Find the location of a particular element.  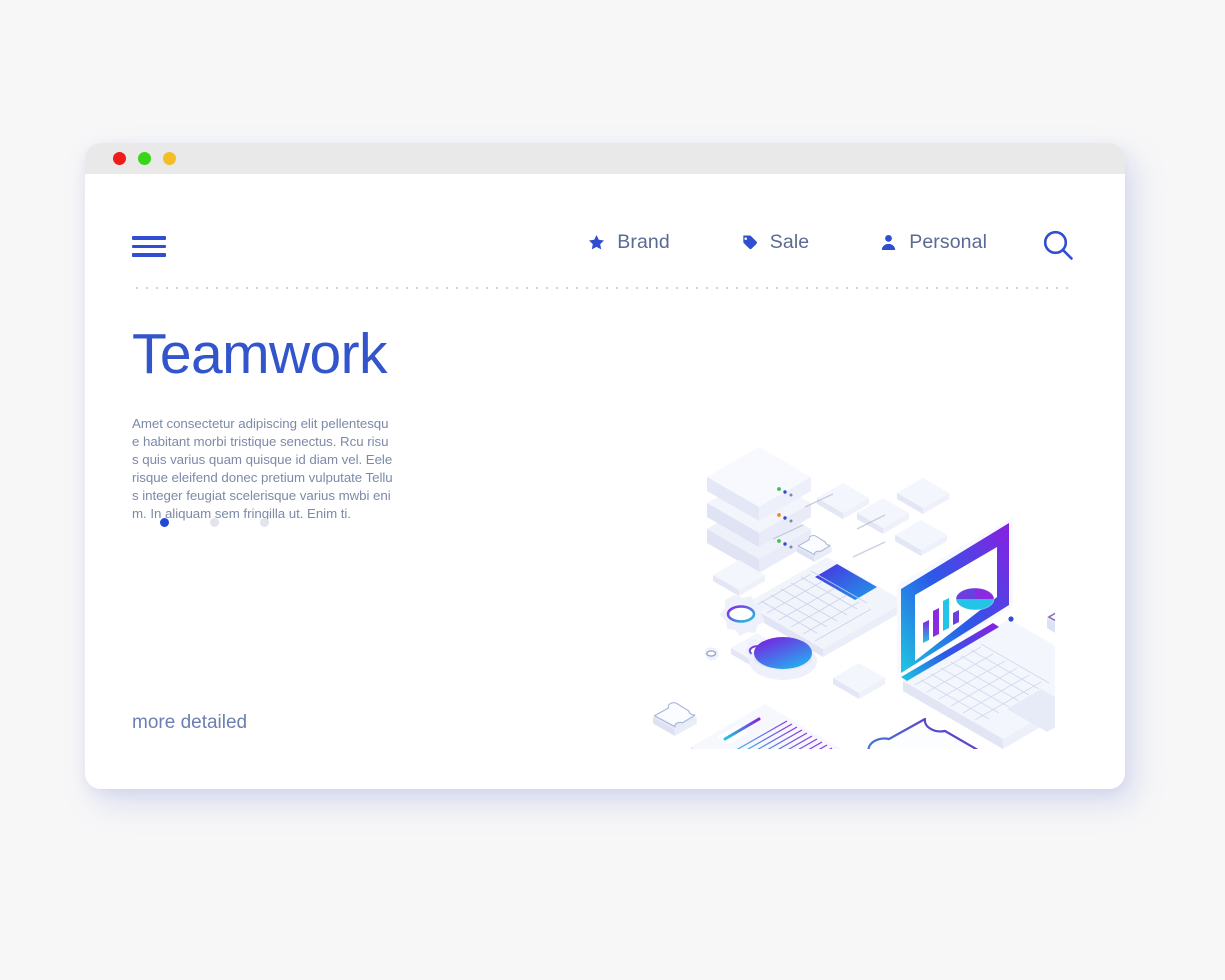

nav-item-label: Sale is located at coordinates (789, 242).